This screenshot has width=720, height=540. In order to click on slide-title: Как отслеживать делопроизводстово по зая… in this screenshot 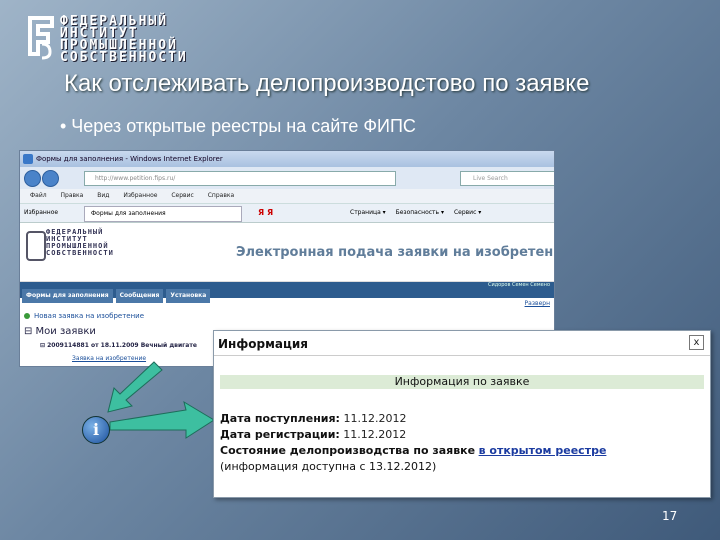, I will do `click(327, 83)`.